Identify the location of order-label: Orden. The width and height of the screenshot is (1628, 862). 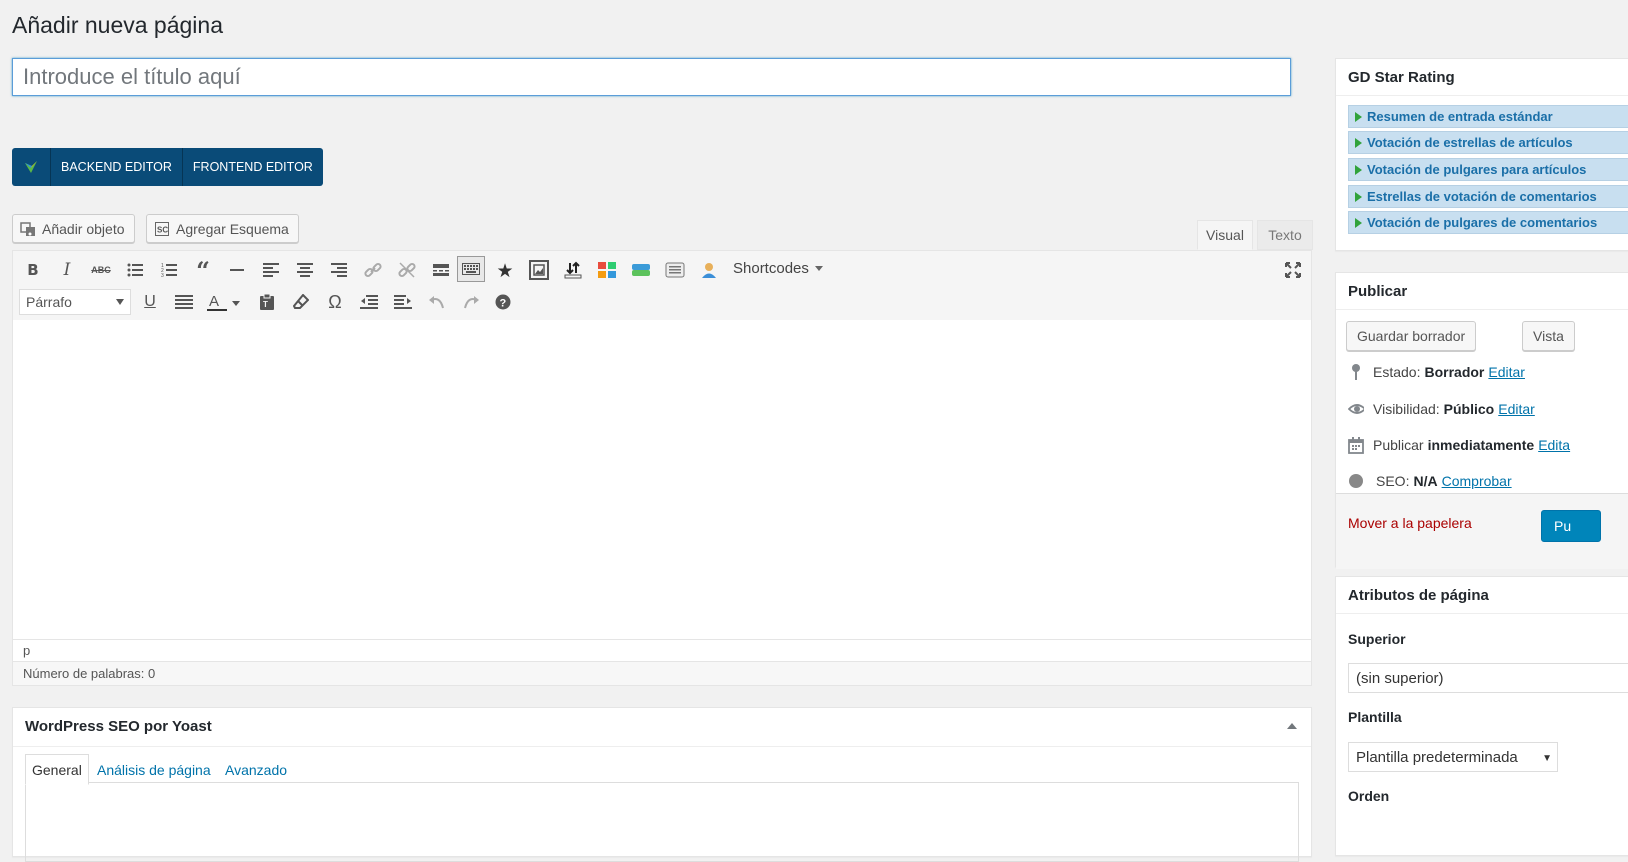
(1369, 796).